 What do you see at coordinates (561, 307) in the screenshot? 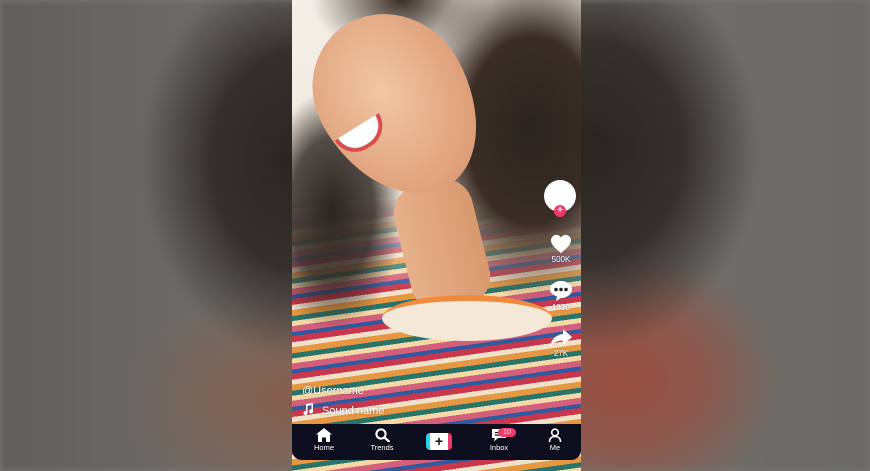
I see `comment-count: 1320` at bounding box center [561, 307].